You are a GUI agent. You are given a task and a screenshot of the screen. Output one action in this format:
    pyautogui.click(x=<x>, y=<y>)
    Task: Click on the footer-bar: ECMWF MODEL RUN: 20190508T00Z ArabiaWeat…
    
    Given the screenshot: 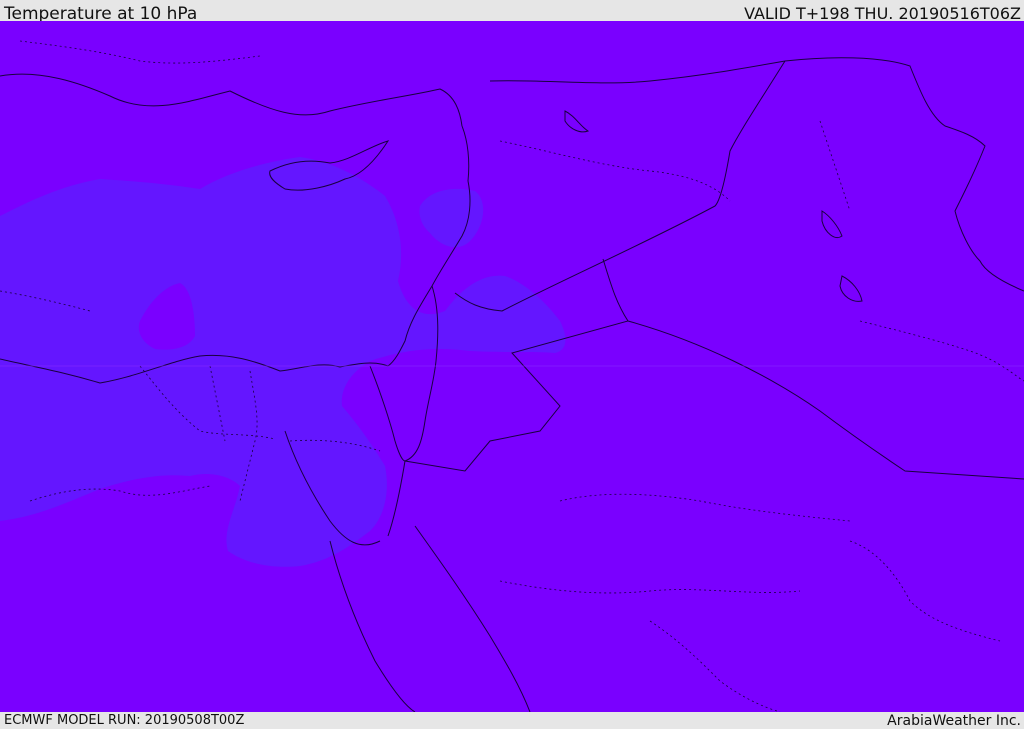 What is the action you would take?
    pyautogui.click(x=512, y=720)
    